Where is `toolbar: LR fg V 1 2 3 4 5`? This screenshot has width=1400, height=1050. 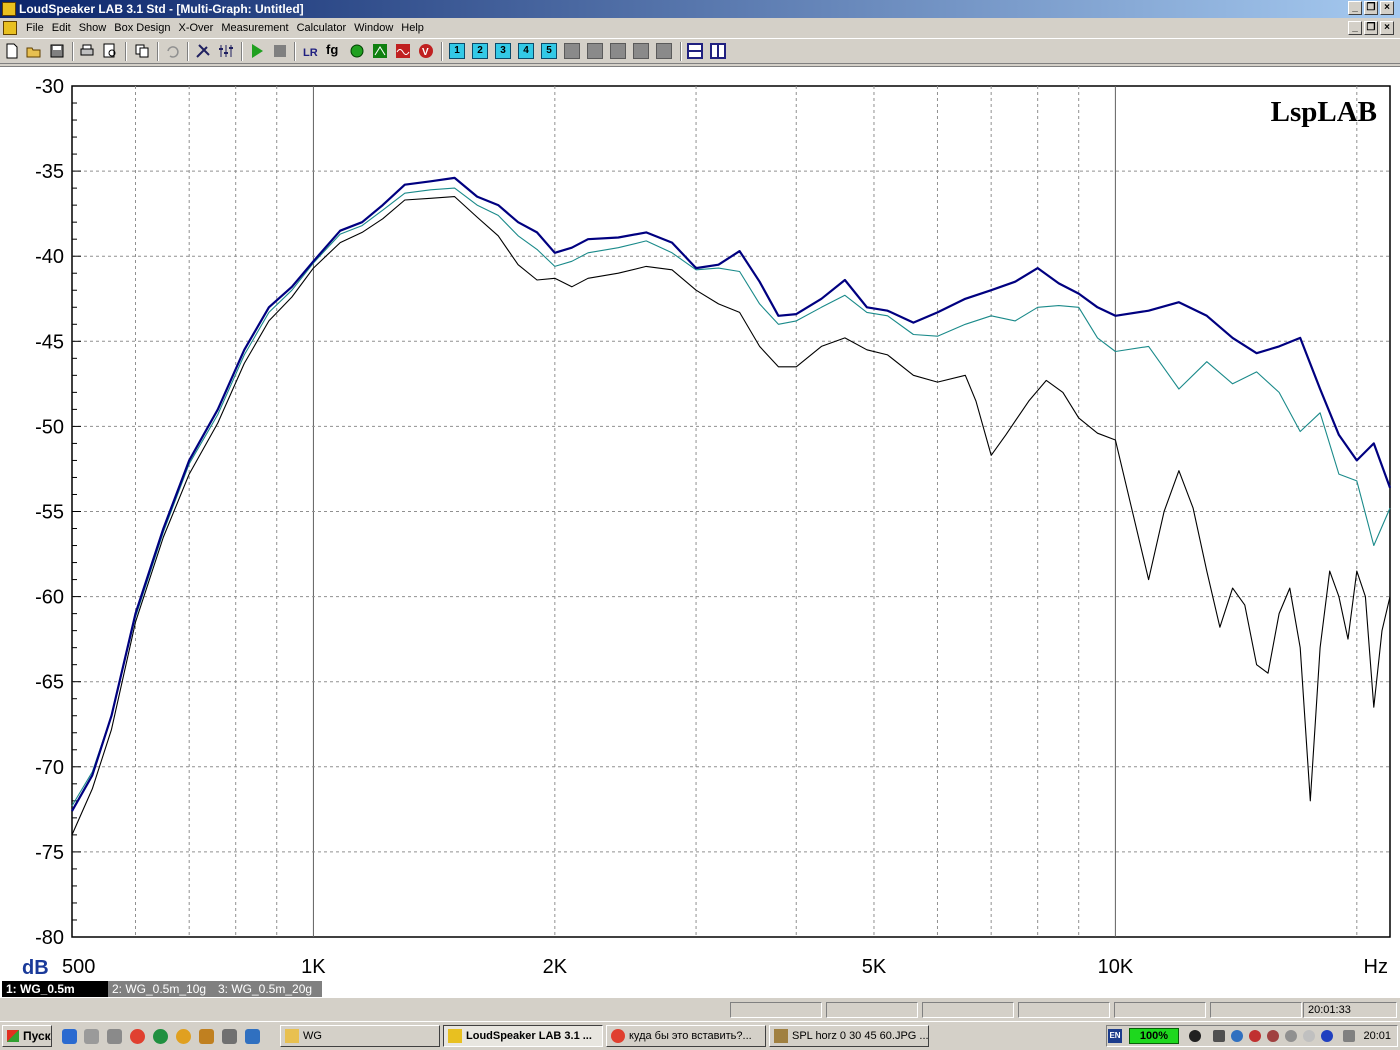
toolbar: LR fg V 1 2 3 4 5 is located at coordinates (700, 51).